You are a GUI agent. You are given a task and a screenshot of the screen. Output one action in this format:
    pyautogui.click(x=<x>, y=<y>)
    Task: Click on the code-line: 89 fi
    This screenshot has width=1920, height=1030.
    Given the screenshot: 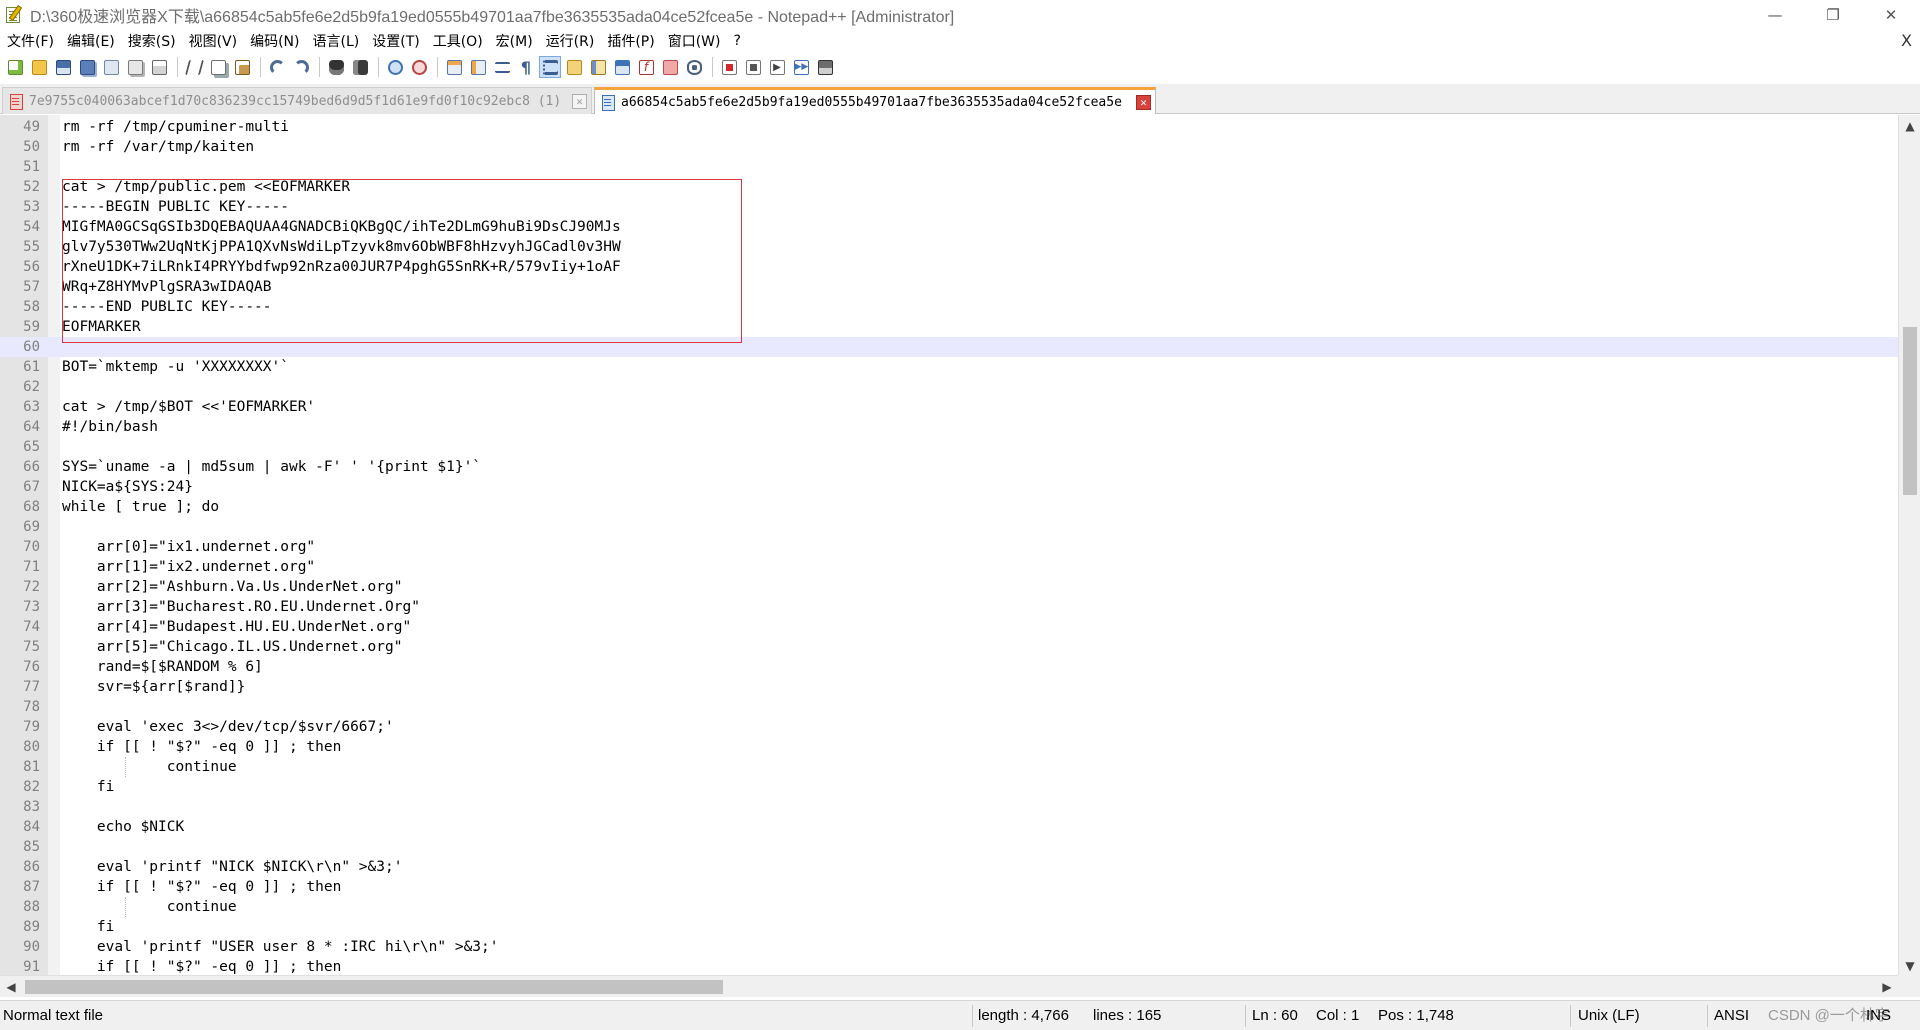 What is the action you would take?
    pyautogui.click(x=950, y=927)
    